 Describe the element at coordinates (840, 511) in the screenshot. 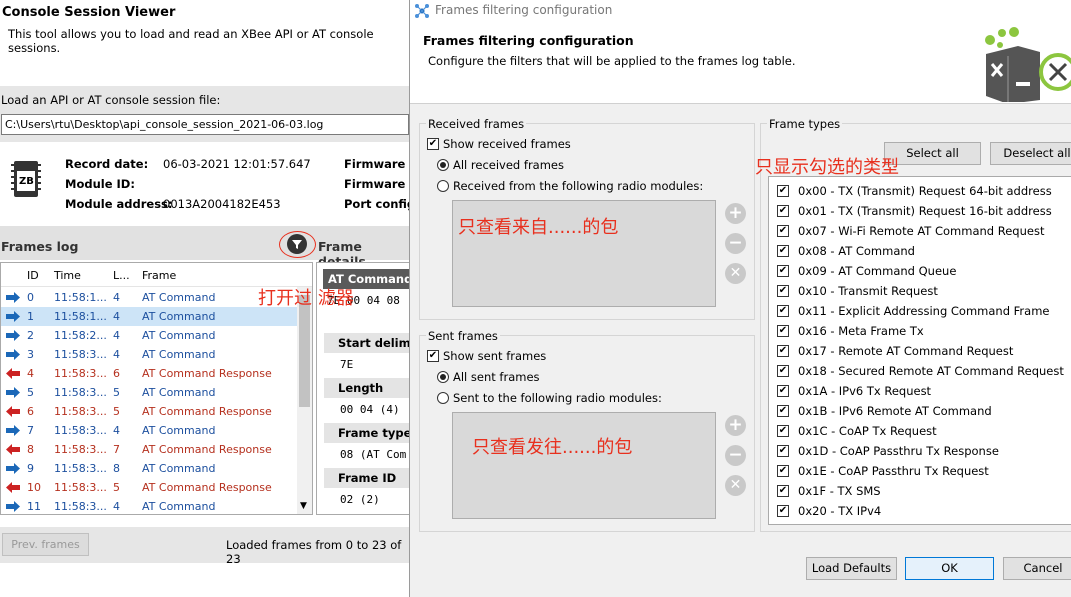

I see `frame-type-label: 0x20 - TX IPv4` at that location.